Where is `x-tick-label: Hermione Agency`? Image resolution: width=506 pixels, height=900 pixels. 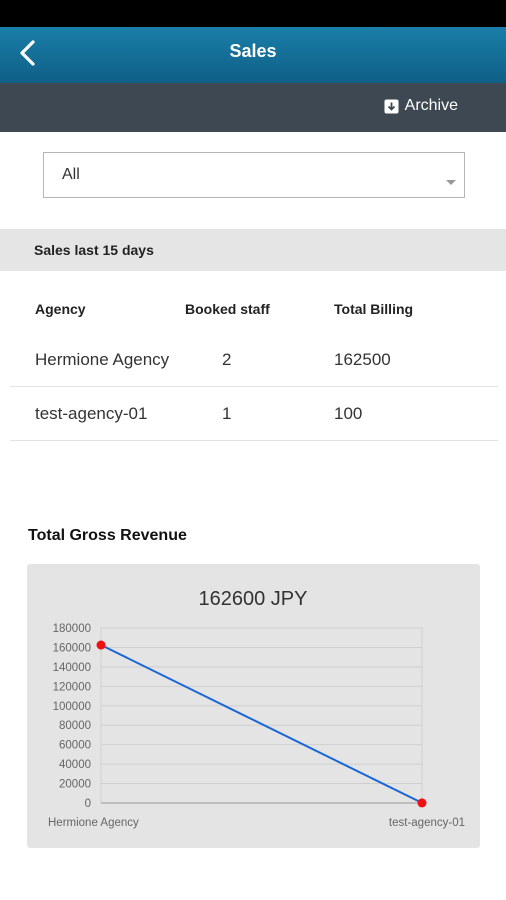
x-tick-label: Hermione Agency is located at coordinates (93, 823).